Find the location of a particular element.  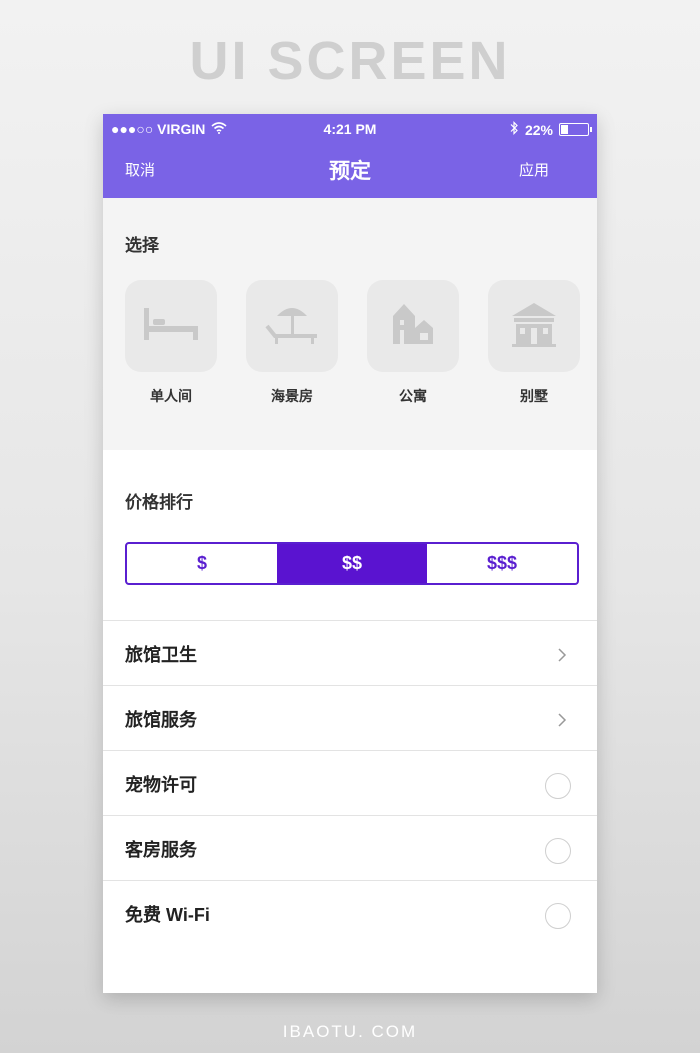

header: ●●●○○ VIRGIN 4:21 PM 22% 取消 预定 应用 is located at coordinates (350, 156).